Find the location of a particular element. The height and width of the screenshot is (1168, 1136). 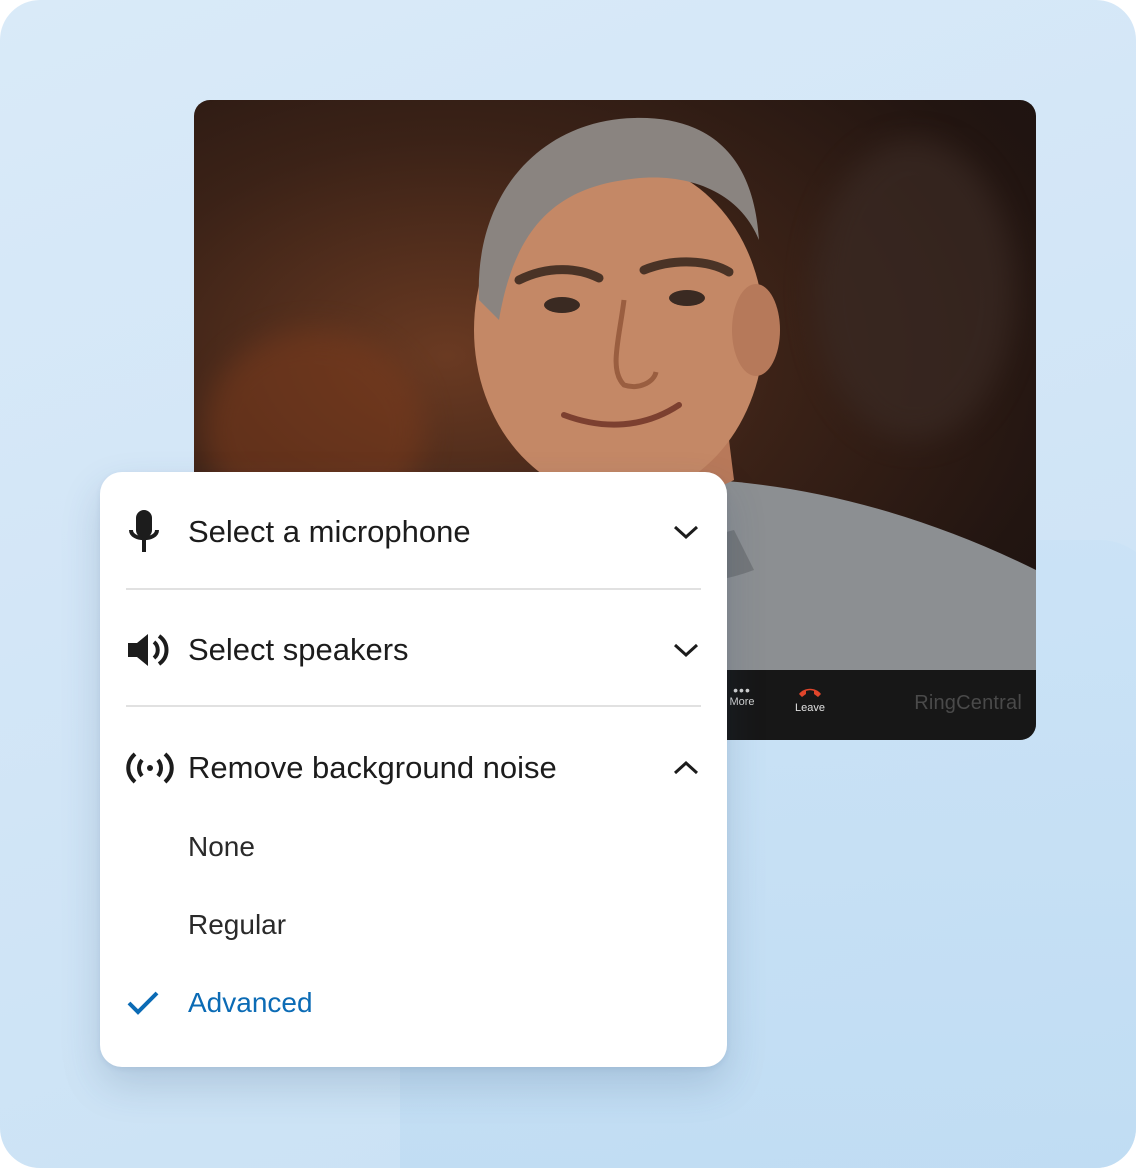

speakers-select: Select speakers is located at coordinates (413, 650).